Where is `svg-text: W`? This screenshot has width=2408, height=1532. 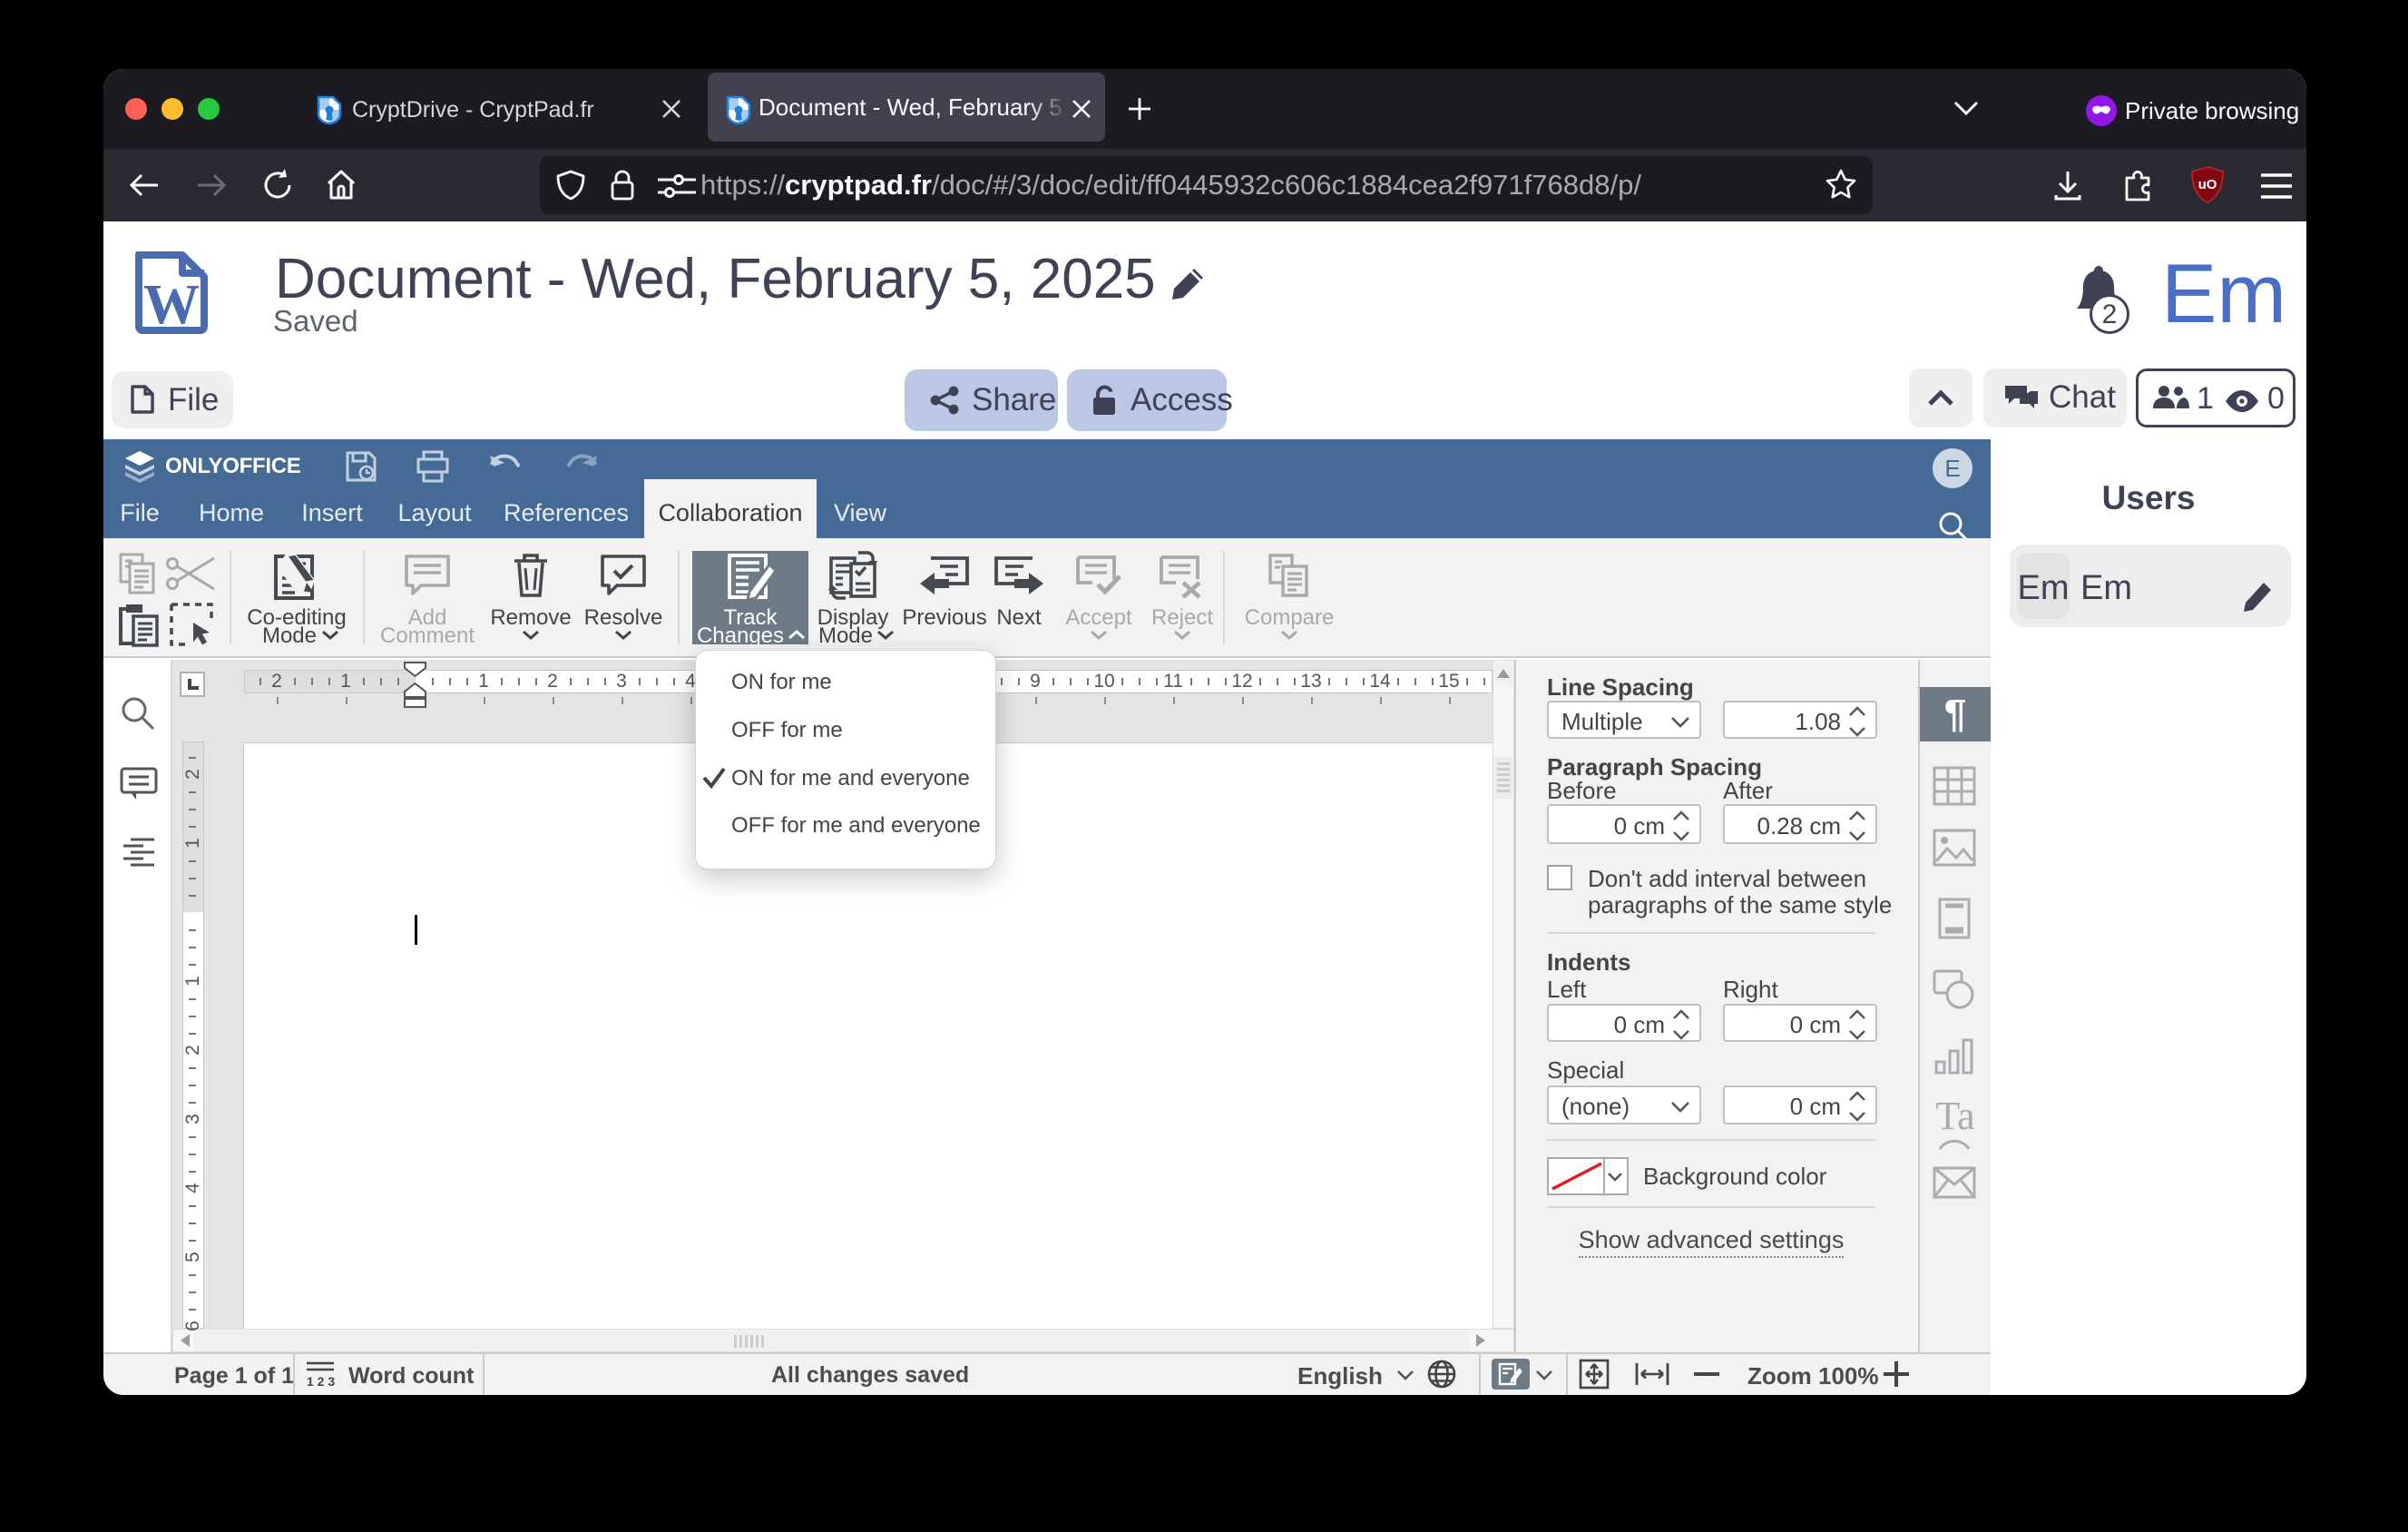 svg-text: W is located at coordinates (172, 304).